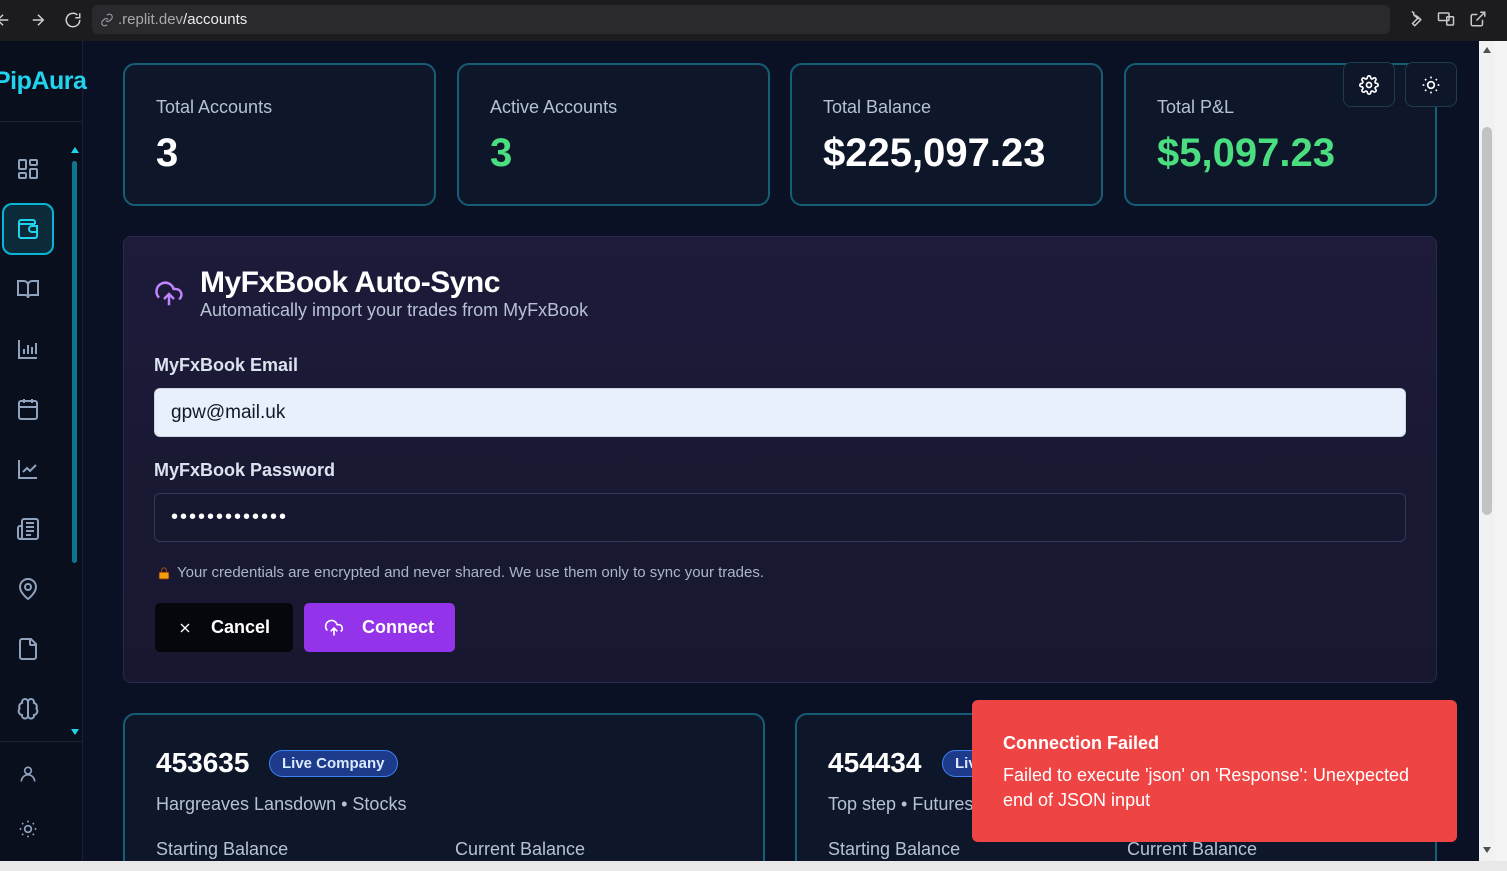 The width and height of the screenshot is (1507, 871). I want to click on sidebar-item-analytics, so click(28, 349).